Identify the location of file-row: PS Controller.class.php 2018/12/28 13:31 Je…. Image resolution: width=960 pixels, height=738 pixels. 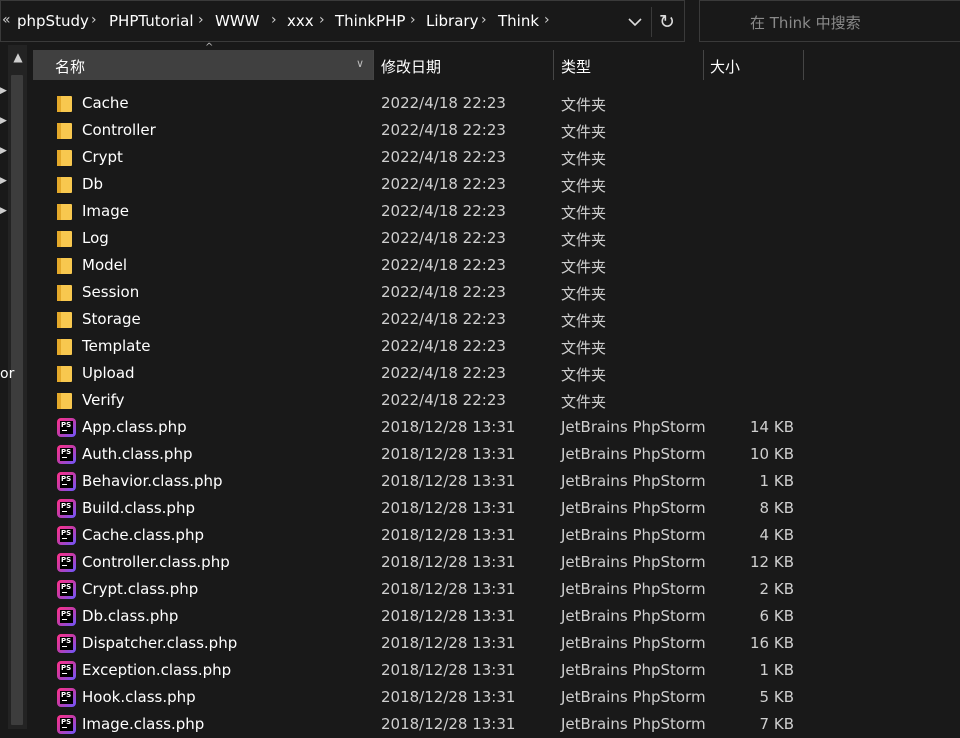
(496, 562).